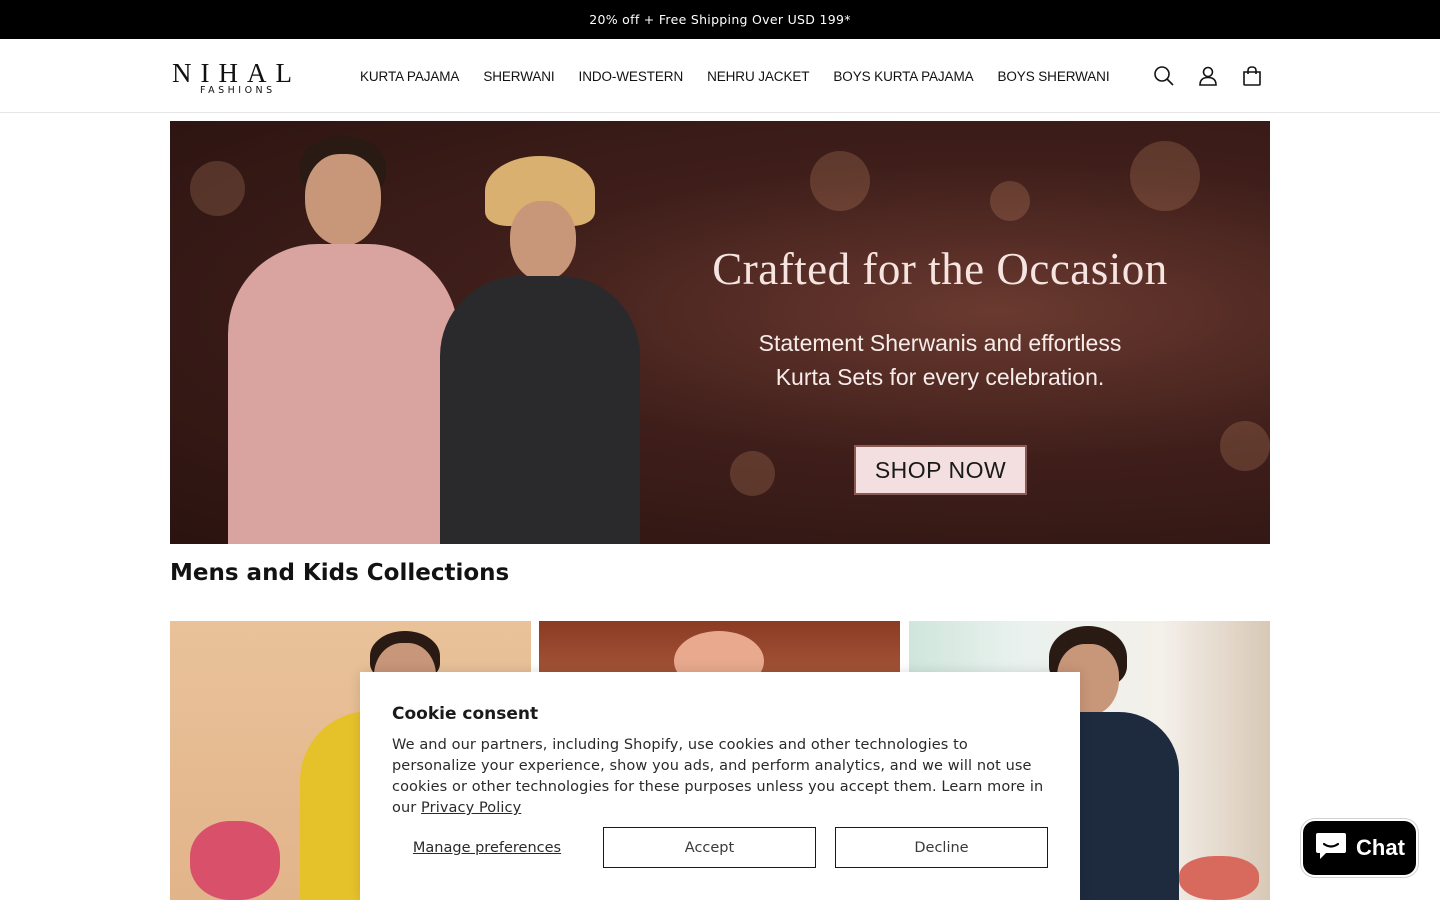  I want to click on logo-primary: NIHAL, so click(236, 73).